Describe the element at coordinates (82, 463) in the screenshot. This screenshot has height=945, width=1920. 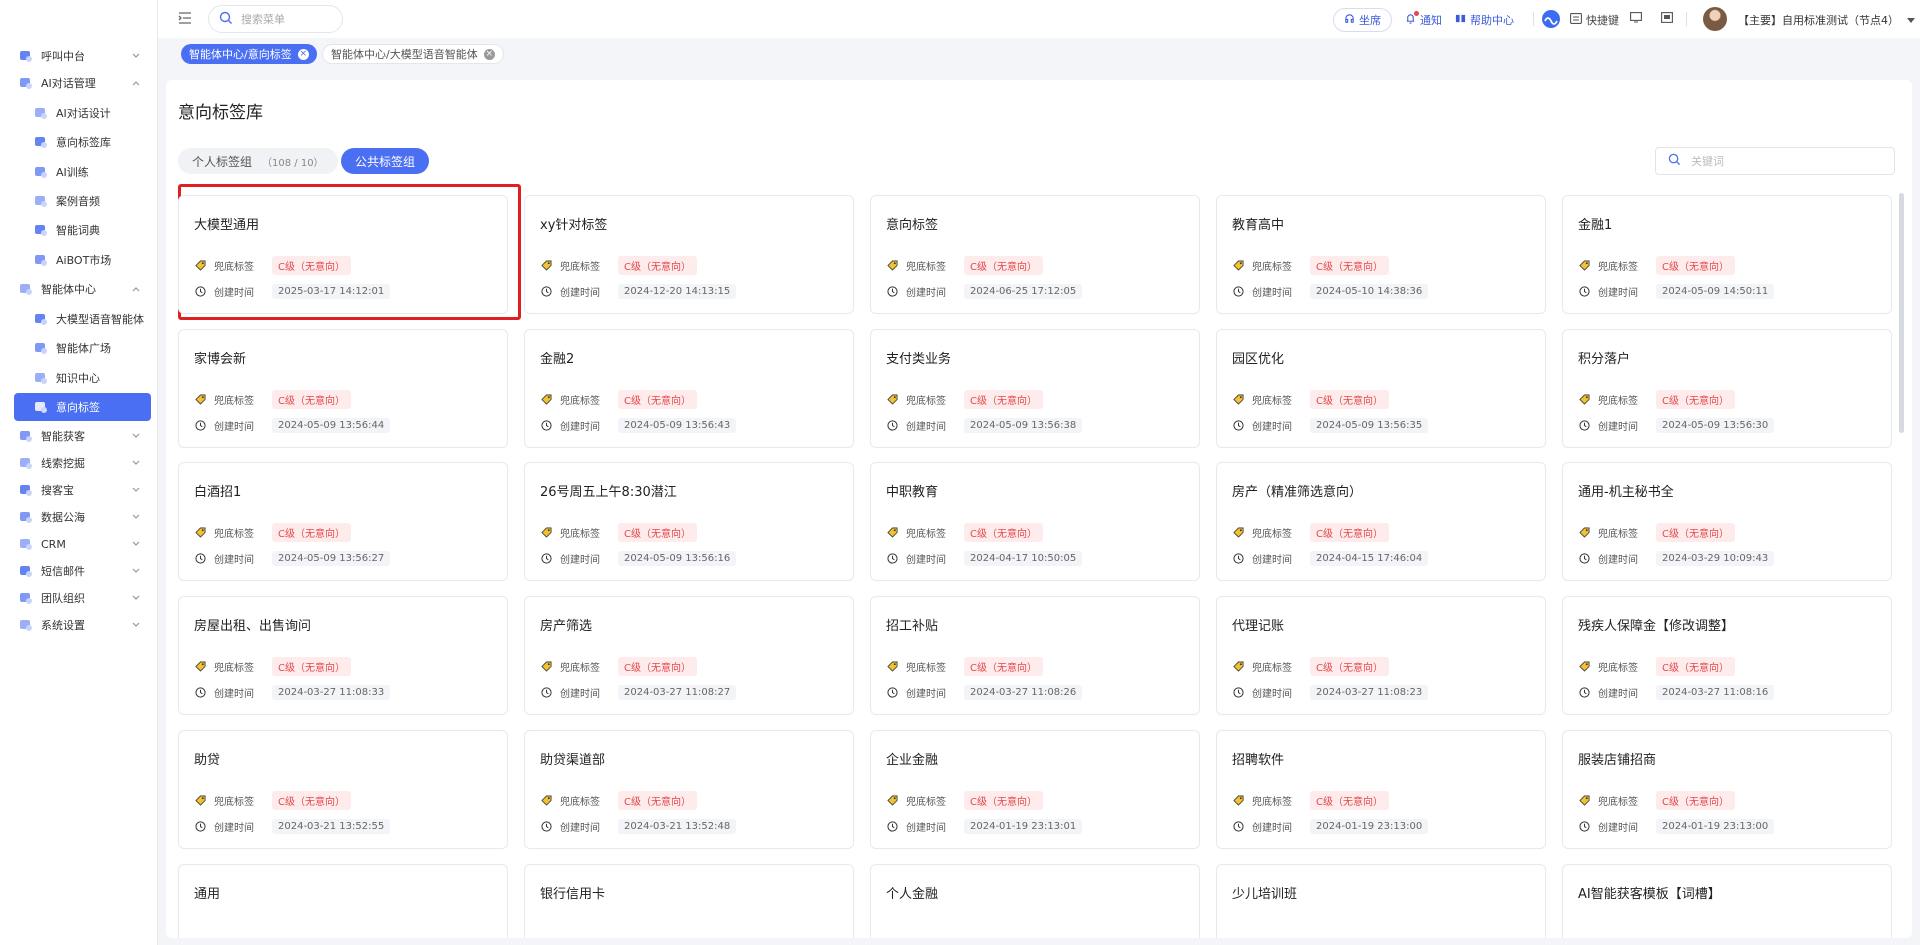
I see `sidebar-item-14: 线索挖掘` at that location.